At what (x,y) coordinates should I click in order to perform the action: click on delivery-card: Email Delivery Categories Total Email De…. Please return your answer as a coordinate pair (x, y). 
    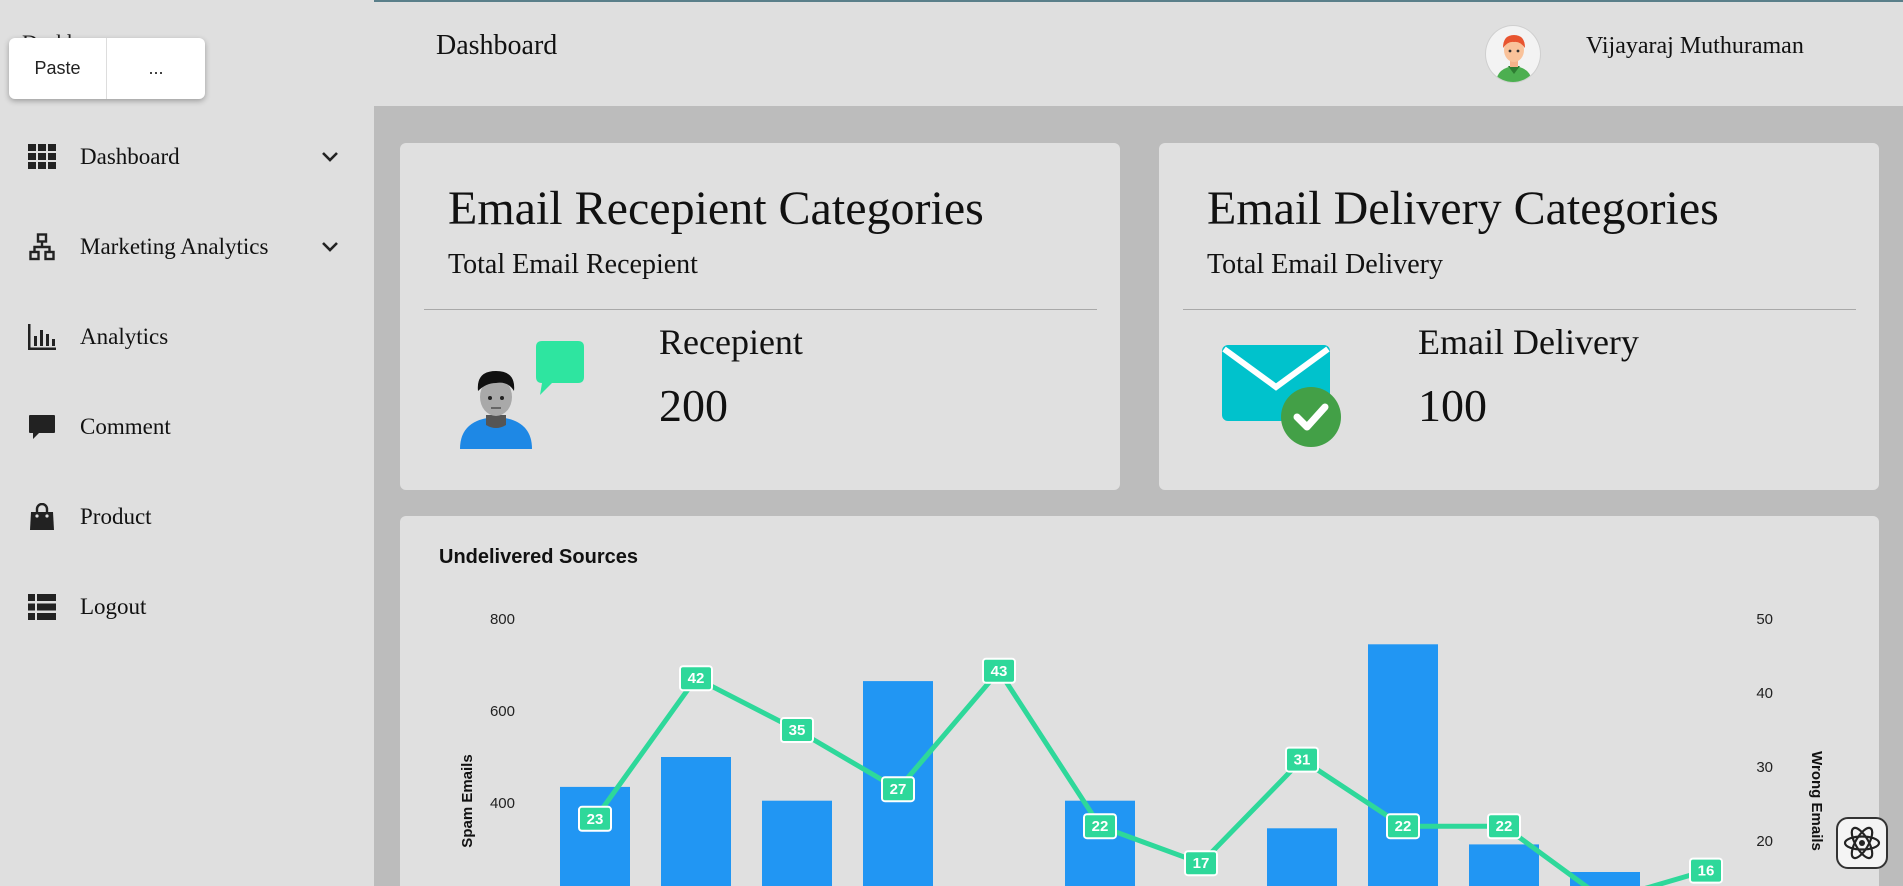
    Looking at the image, I should click on (1519, 316).